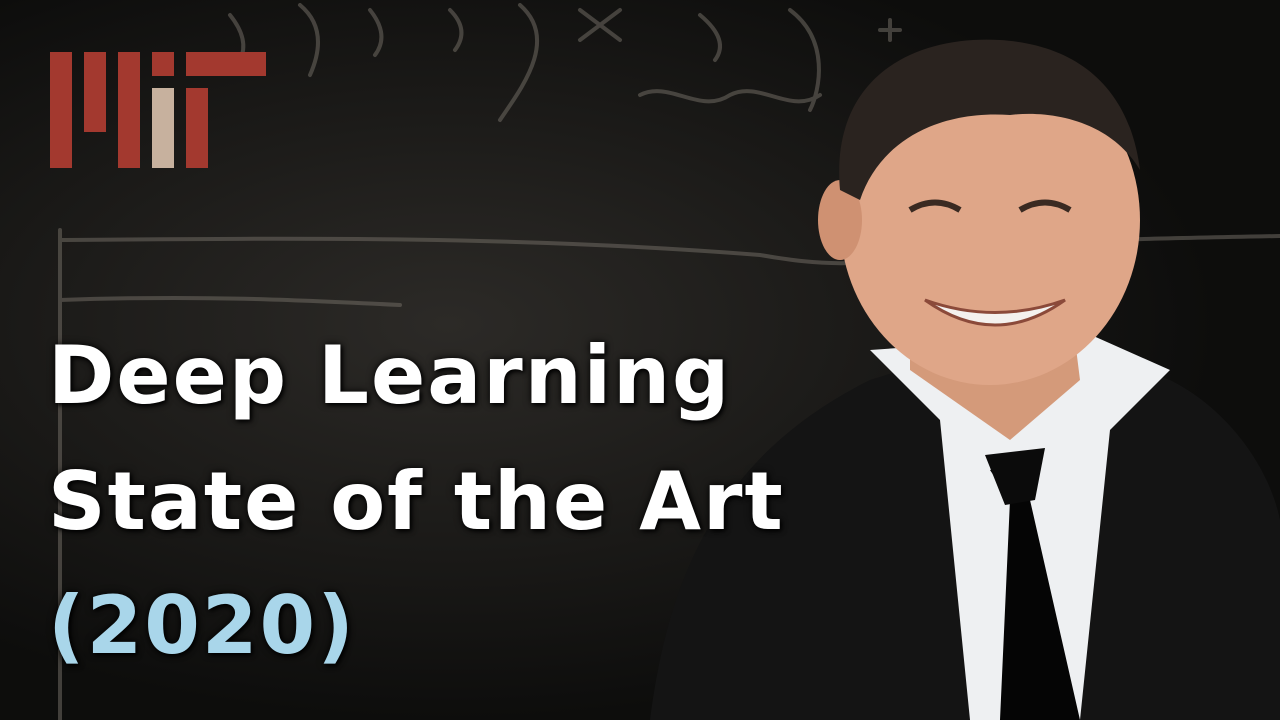 This screenshot has width=1280, height=720. What do you see at coordinates (158, 110) in the screenshot?
I see `mit-logo-icon` at bounding box center [158, 110].